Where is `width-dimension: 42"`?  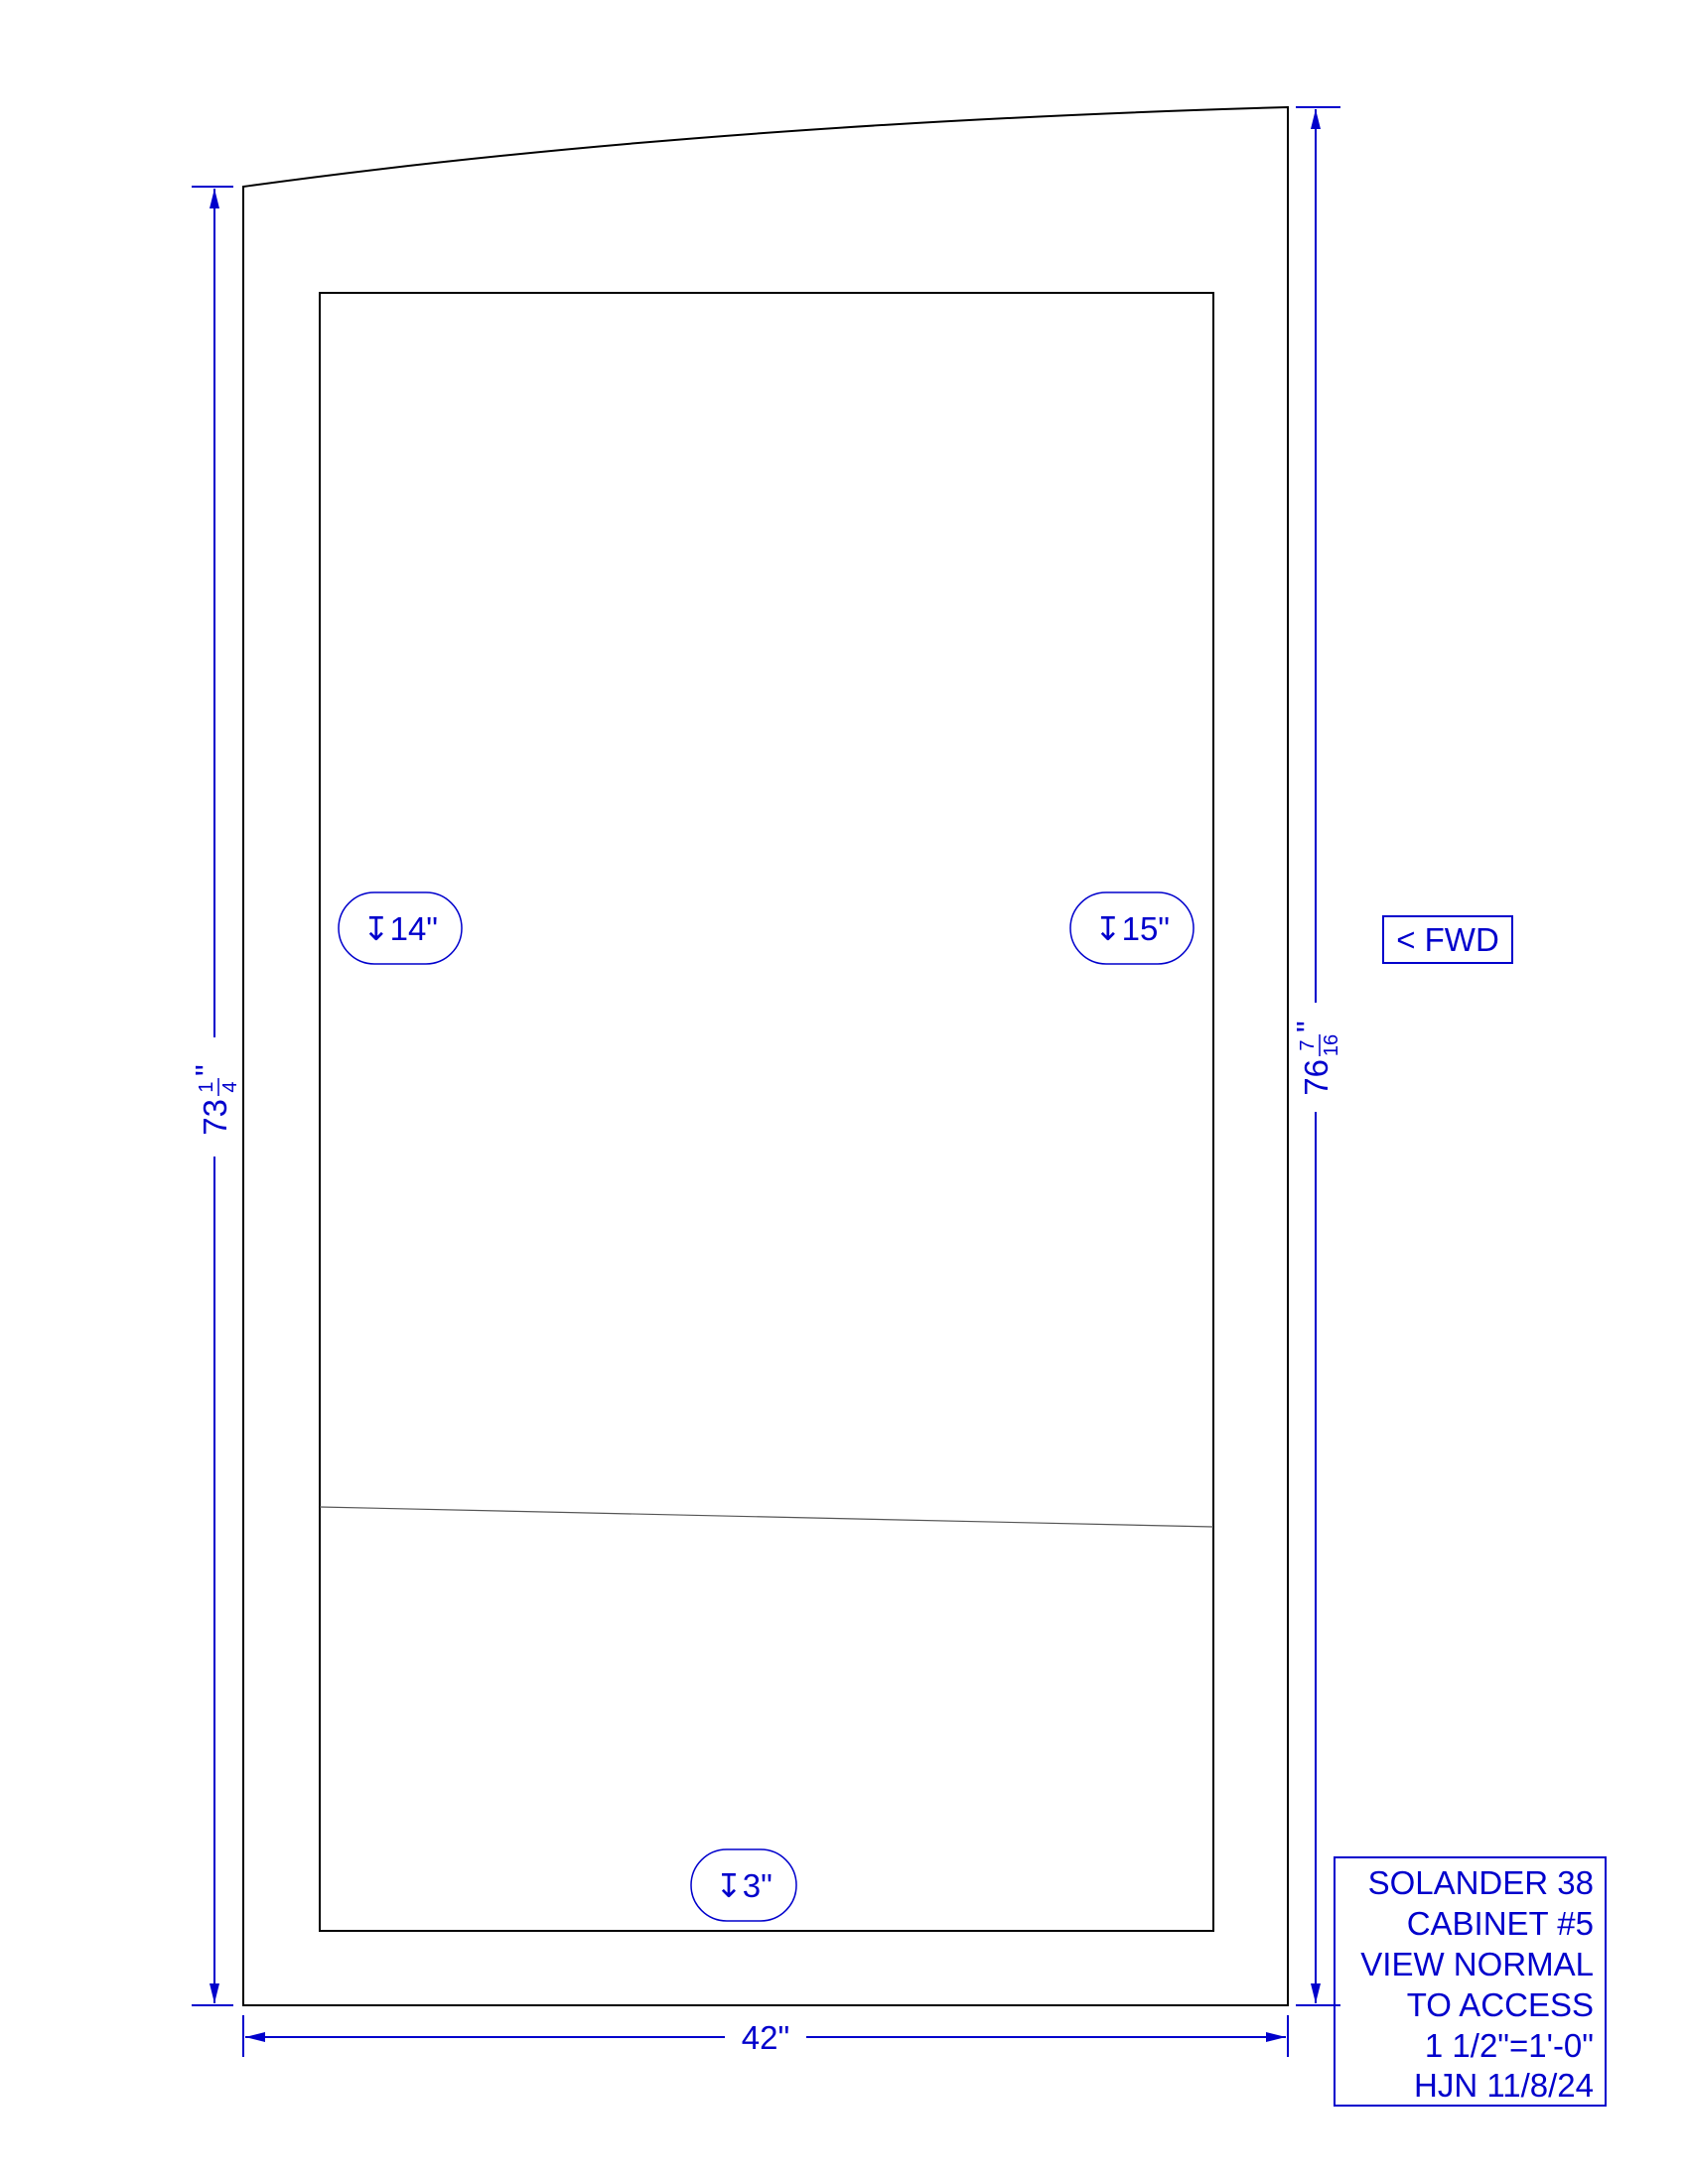
width-dimension: 42" is located at coordinates (765, 2036).